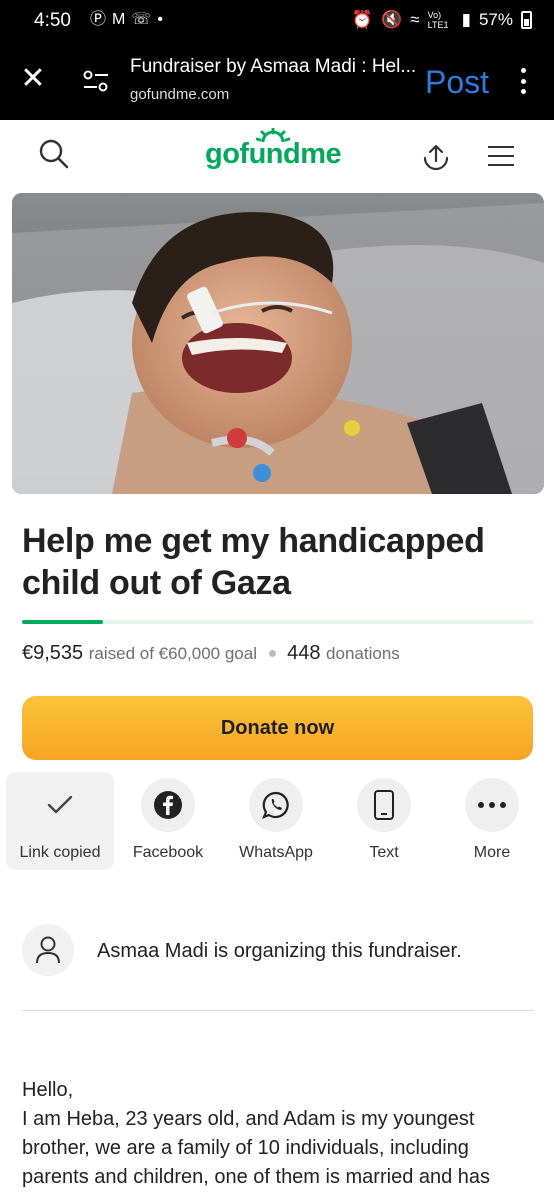  What do you see at coordinates (60, 805) in the screenshot?
I see `checkmark-icon` at bounding box center [60, 805].